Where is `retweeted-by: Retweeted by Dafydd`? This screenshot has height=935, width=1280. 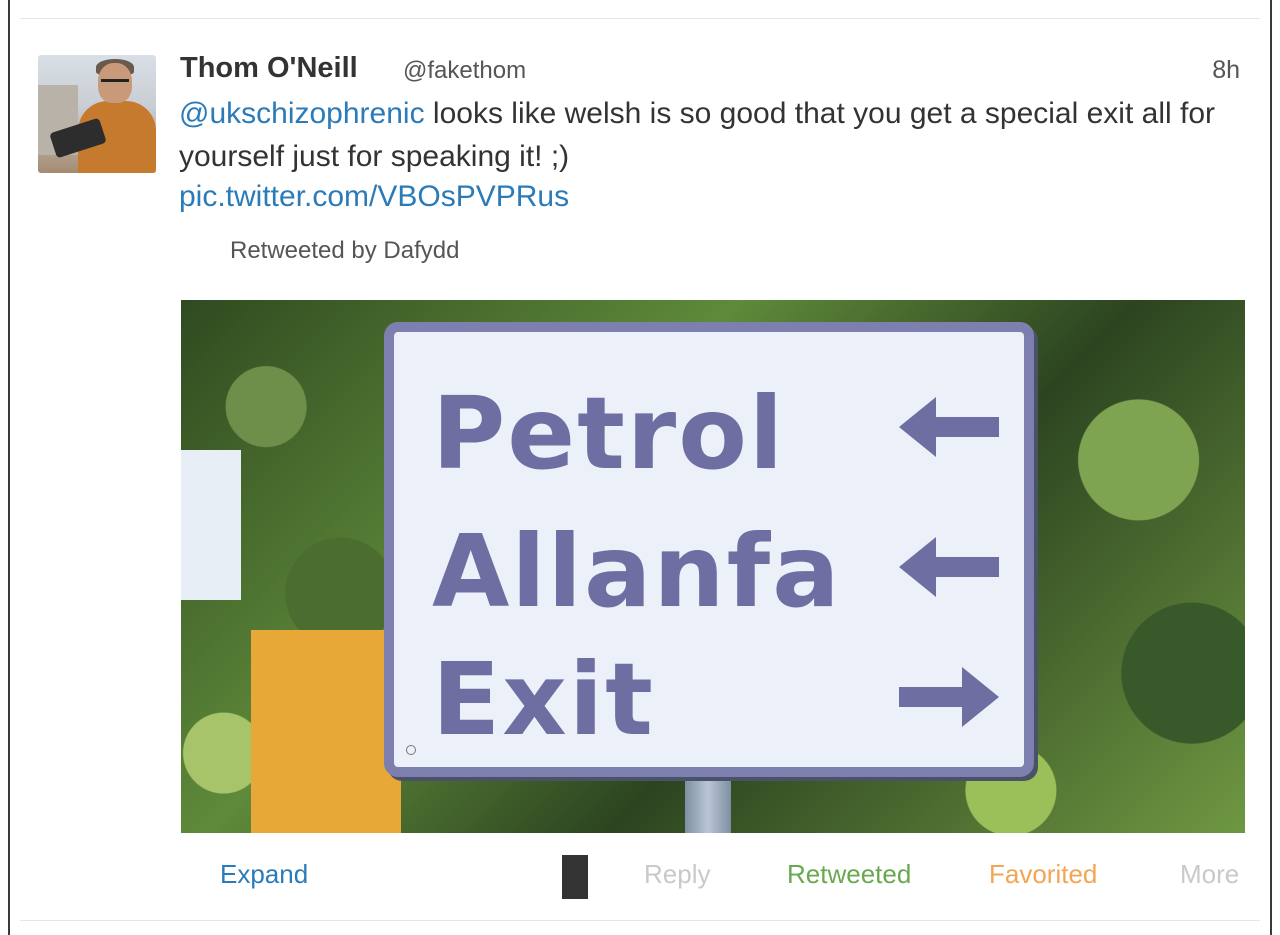 retweeted-by: Retweeted by Dafydd is located at coordinates (344, 251).